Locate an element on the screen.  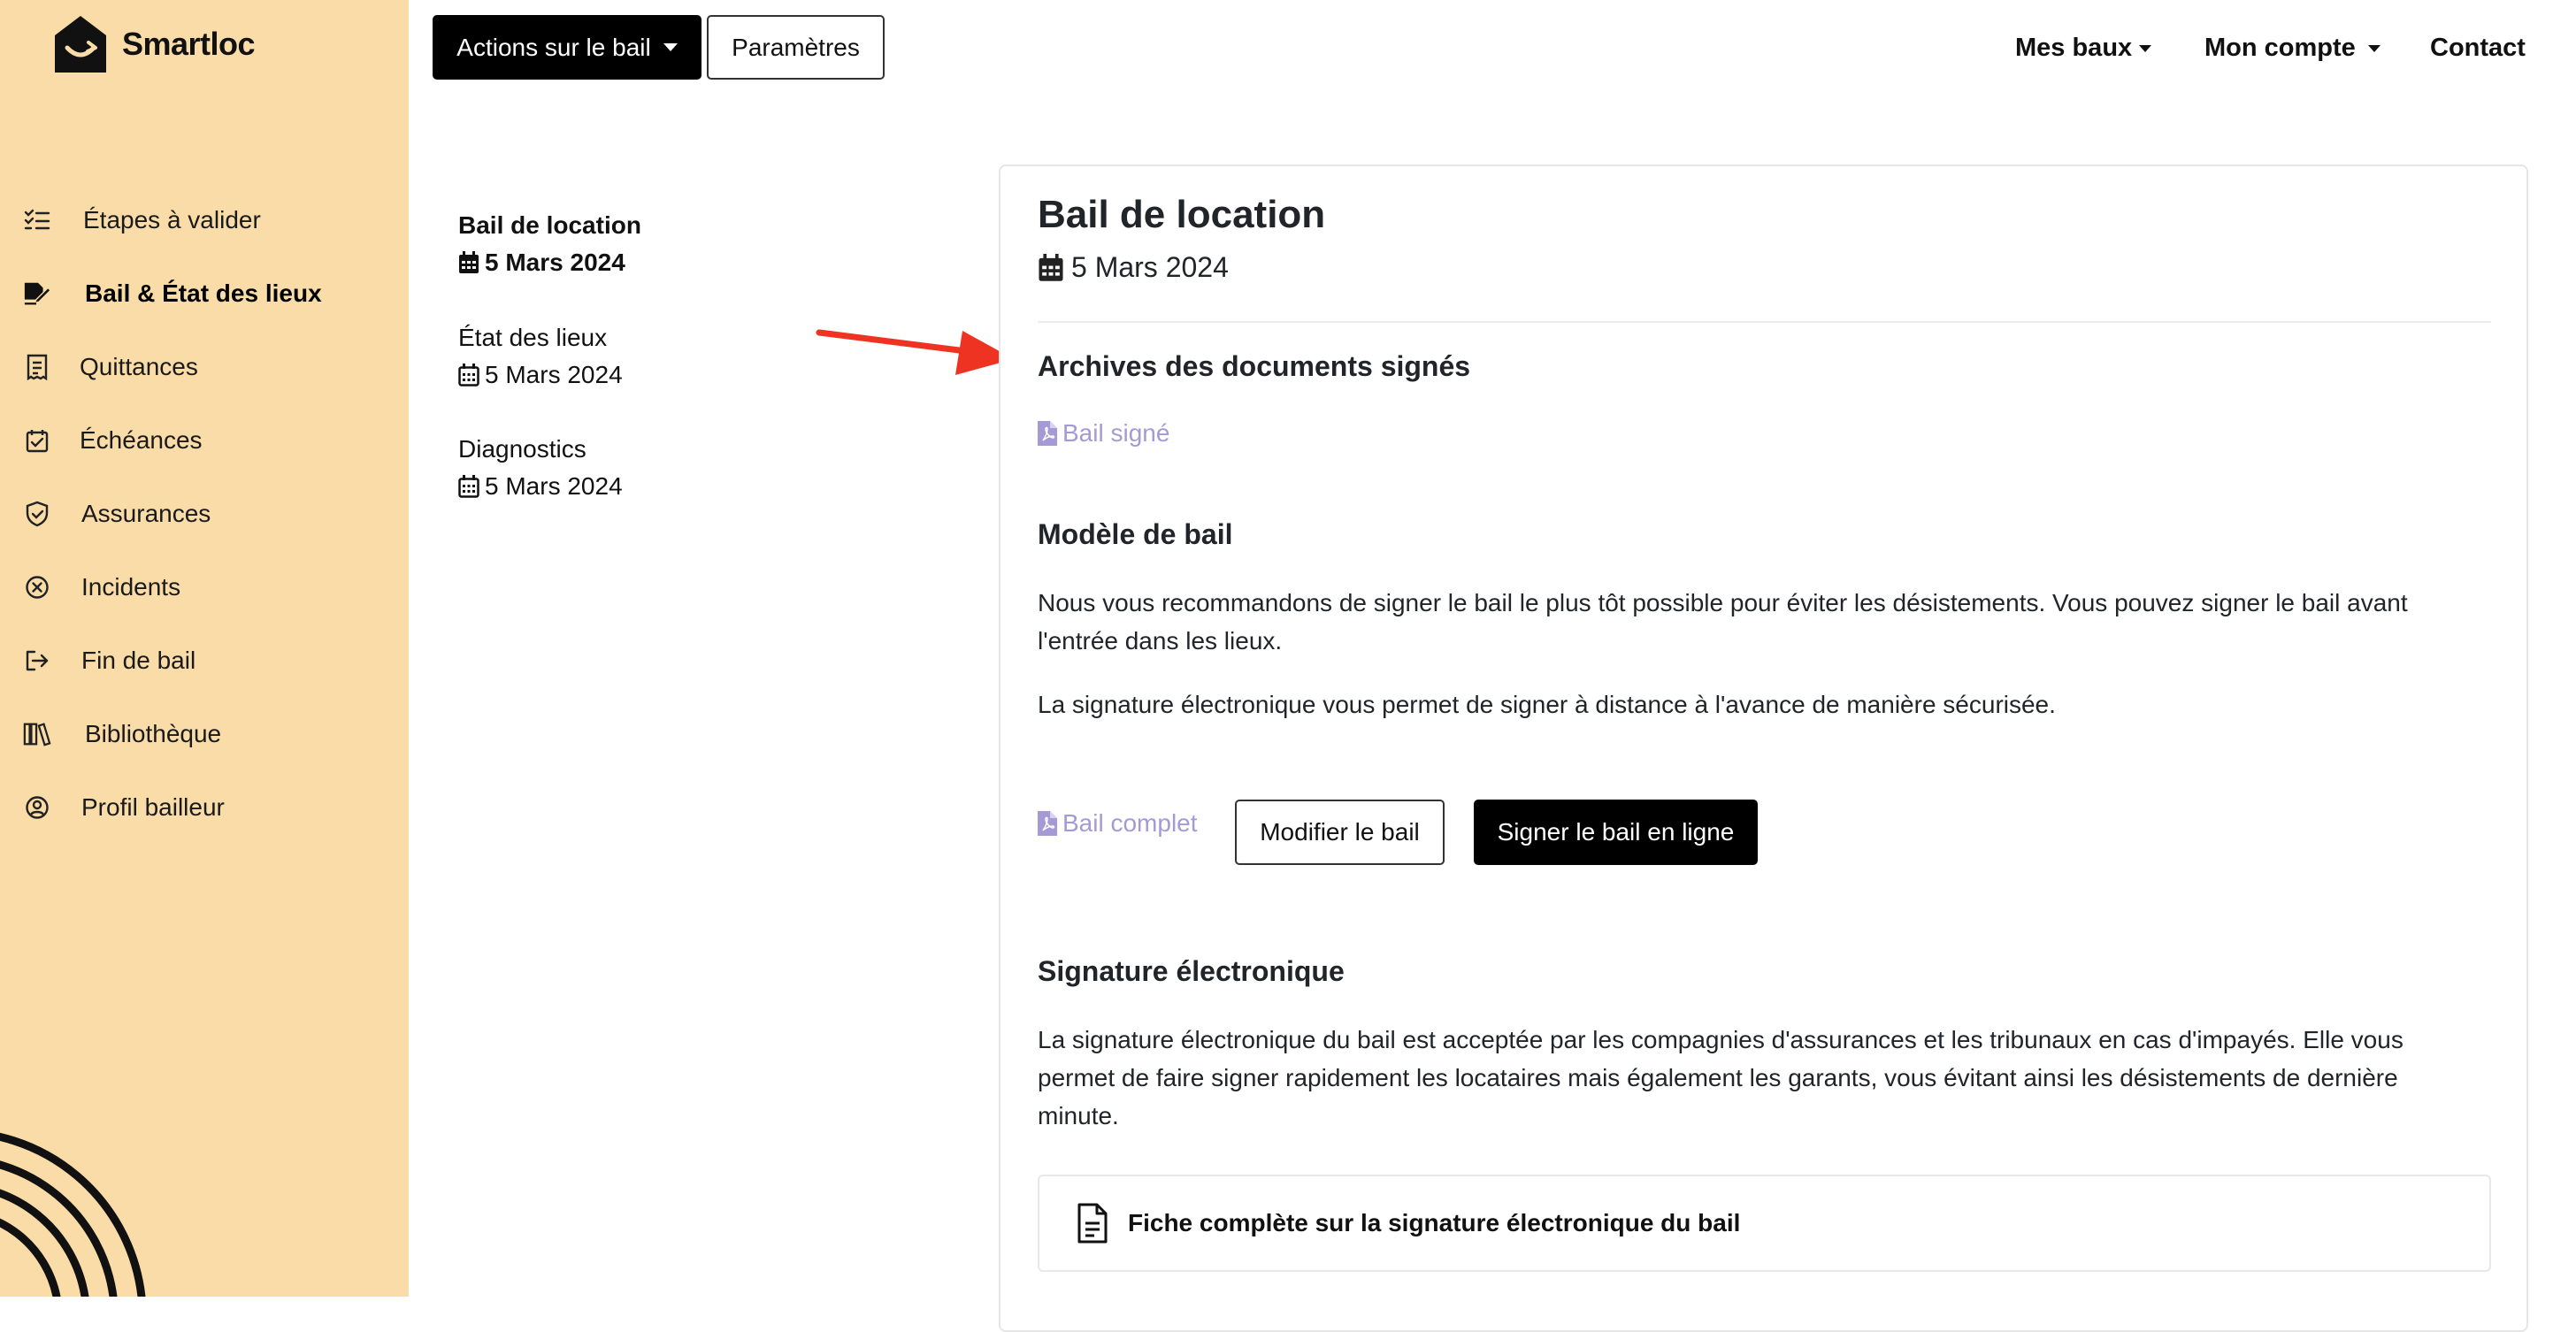
house-smile-logo-icon is located at coordinates (80, 44).